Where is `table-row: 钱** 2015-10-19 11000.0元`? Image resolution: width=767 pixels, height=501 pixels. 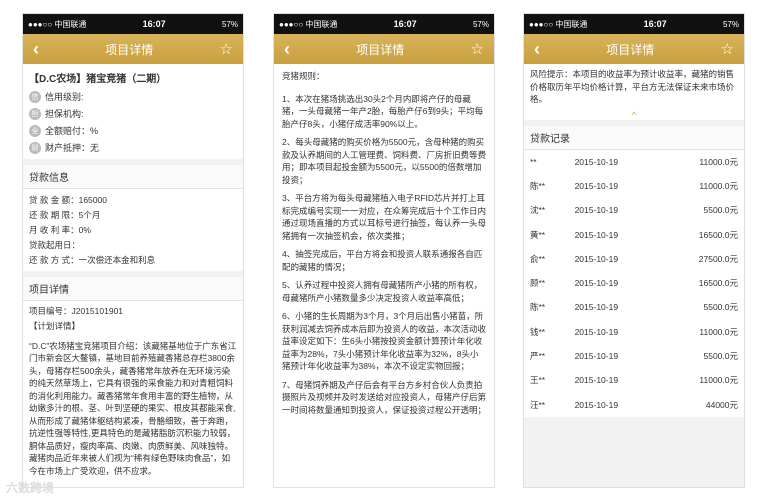
table-row: 钱** 2015-10-19 11000.0元 is located at coordinates (634, 332).